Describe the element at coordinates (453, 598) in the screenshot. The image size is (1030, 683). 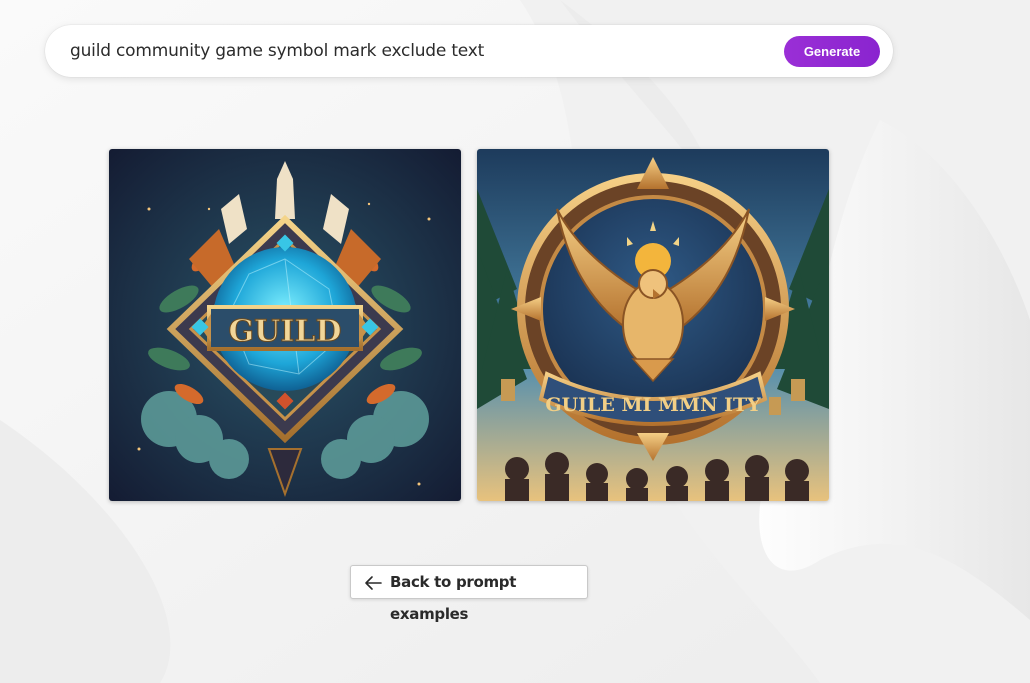
I see `back-button-label: Back to prompt examples` at that location.